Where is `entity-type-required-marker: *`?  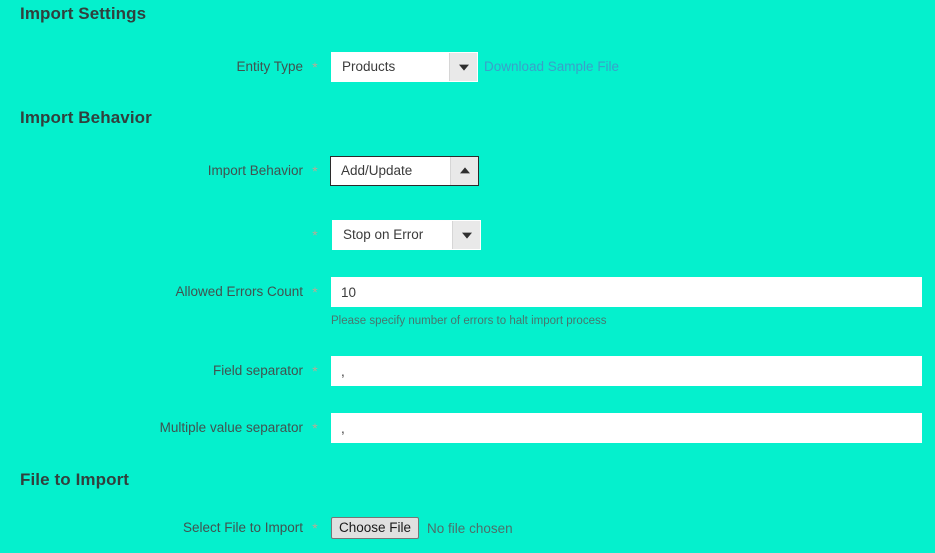 entity-type-required-marker: * is located at coordinates (315, 67).